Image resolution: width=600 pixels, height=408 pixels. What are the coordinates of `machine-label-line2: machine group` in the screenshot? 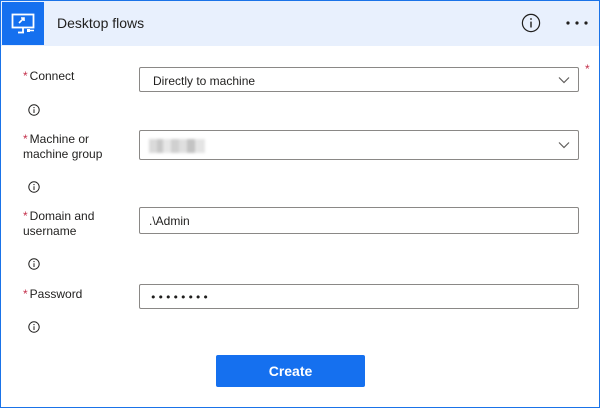 It's located at (63, 154).